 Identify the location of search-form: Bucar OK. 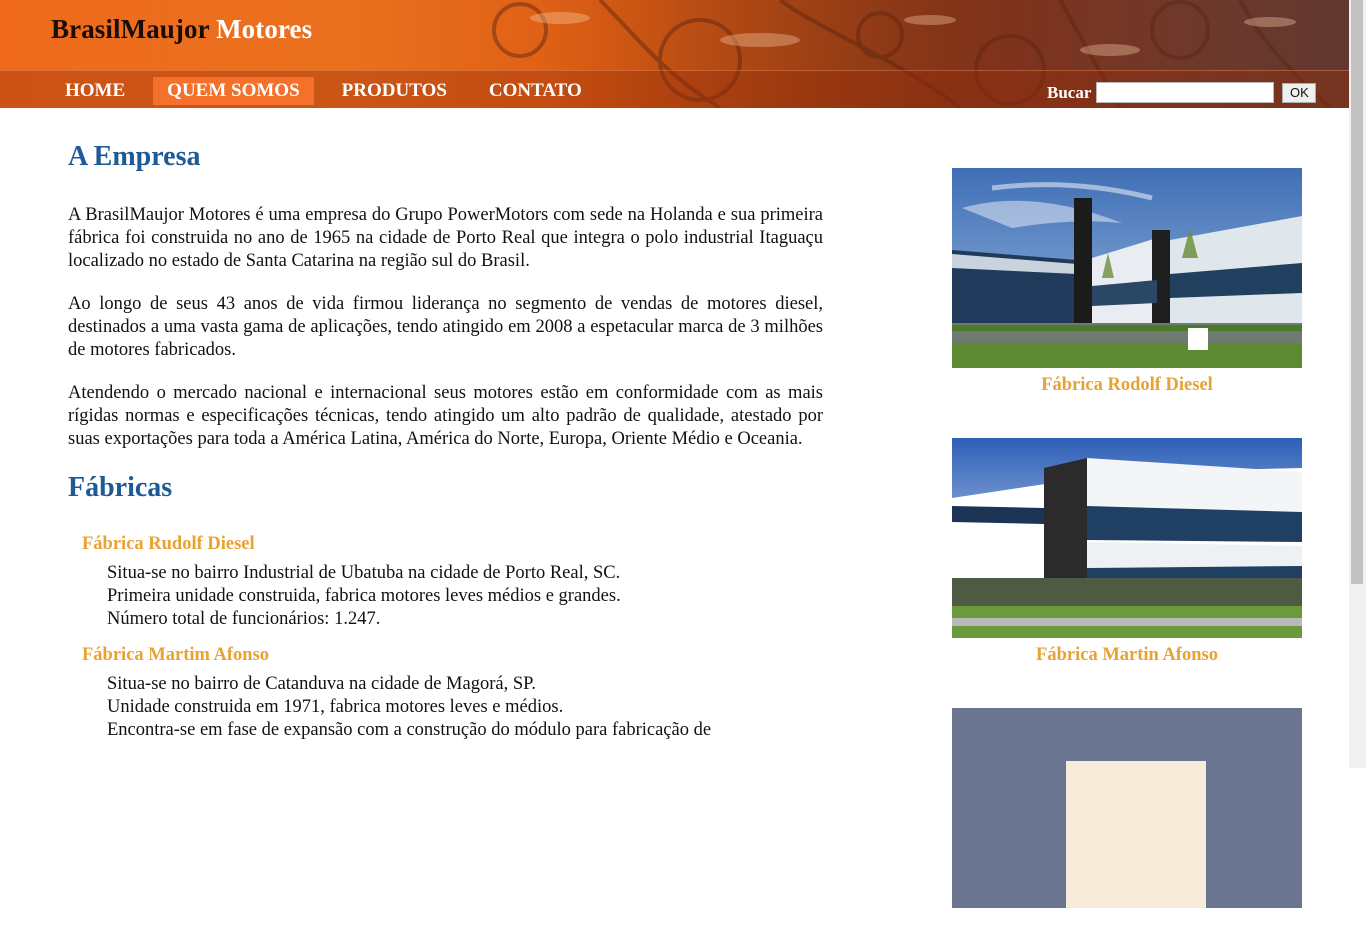
(1182, 92).